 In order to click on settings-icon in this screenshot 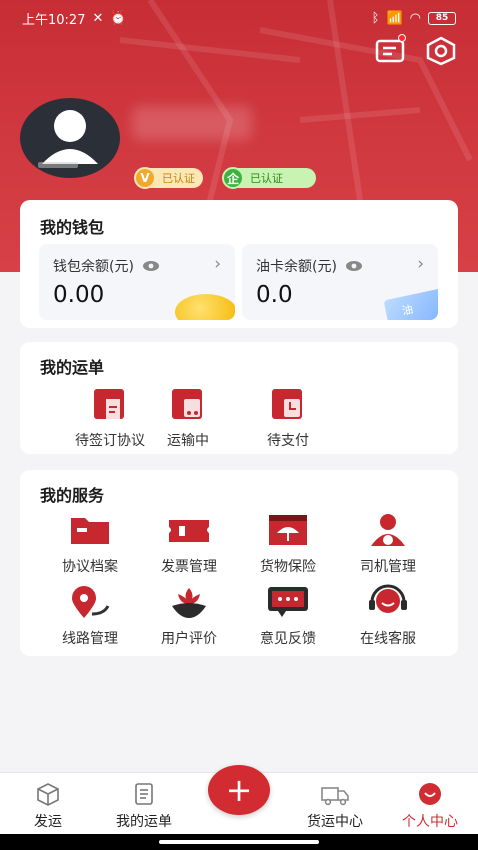, I will do `click(441, 51)`.